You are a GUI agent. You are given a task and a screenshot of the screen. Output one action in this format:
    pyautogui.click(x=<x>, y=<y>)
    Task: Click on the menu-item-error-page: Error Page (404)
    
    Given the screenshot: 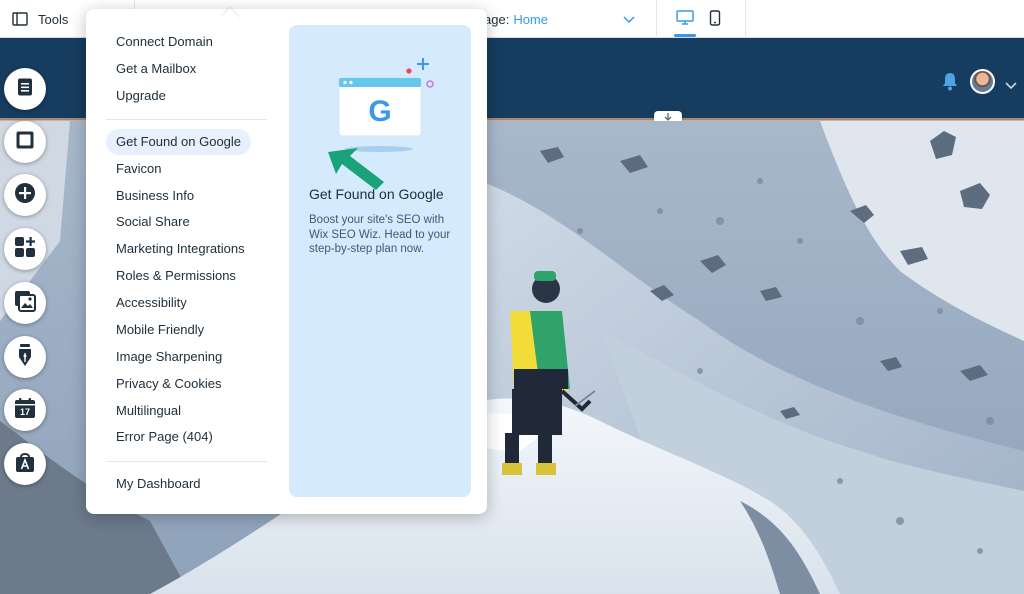 What is the action you would take?
    pyautogui.click(x=164, y=437)
    